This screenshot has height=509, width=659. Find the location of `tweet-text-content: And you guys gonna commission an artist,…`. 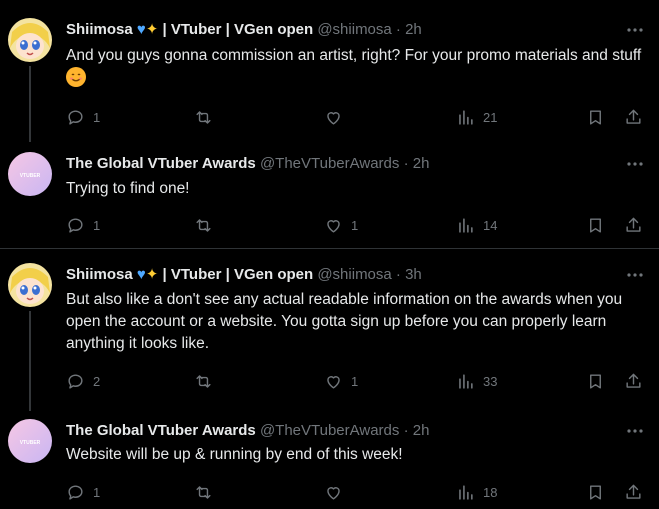

tweet-text-content: And you guys gonna commission an artist,… is located at coordinates (354, 55).